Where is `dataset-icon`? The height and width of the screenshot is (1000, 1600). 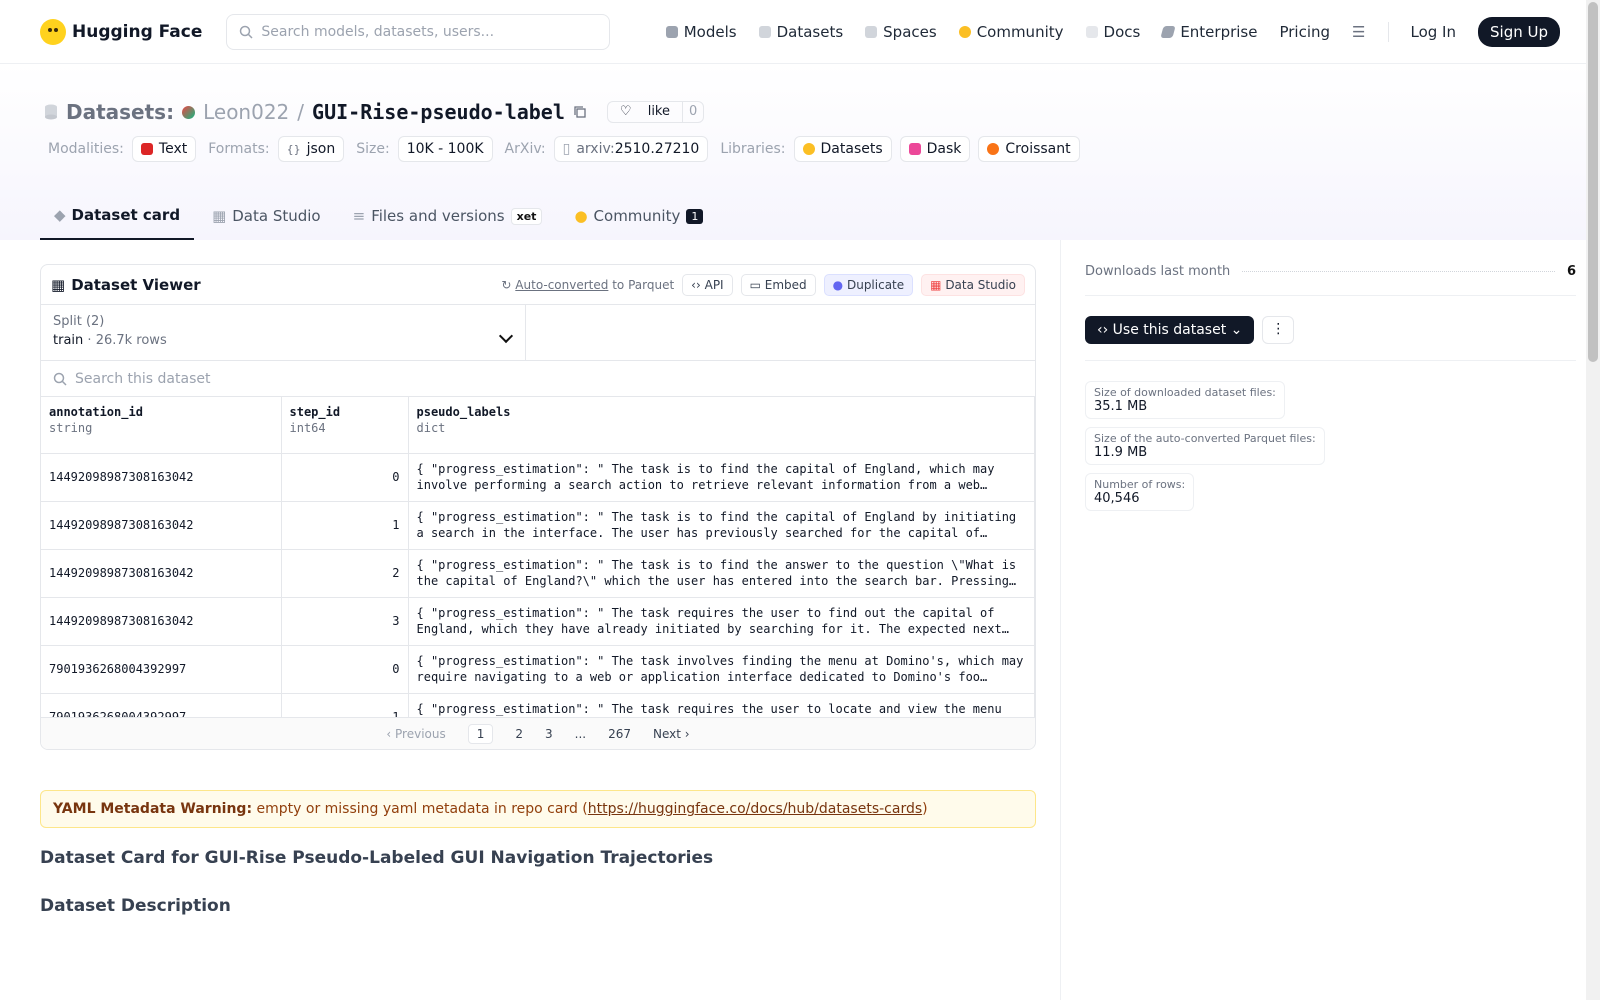
dataset-icon is located at coordinates (51, 112).